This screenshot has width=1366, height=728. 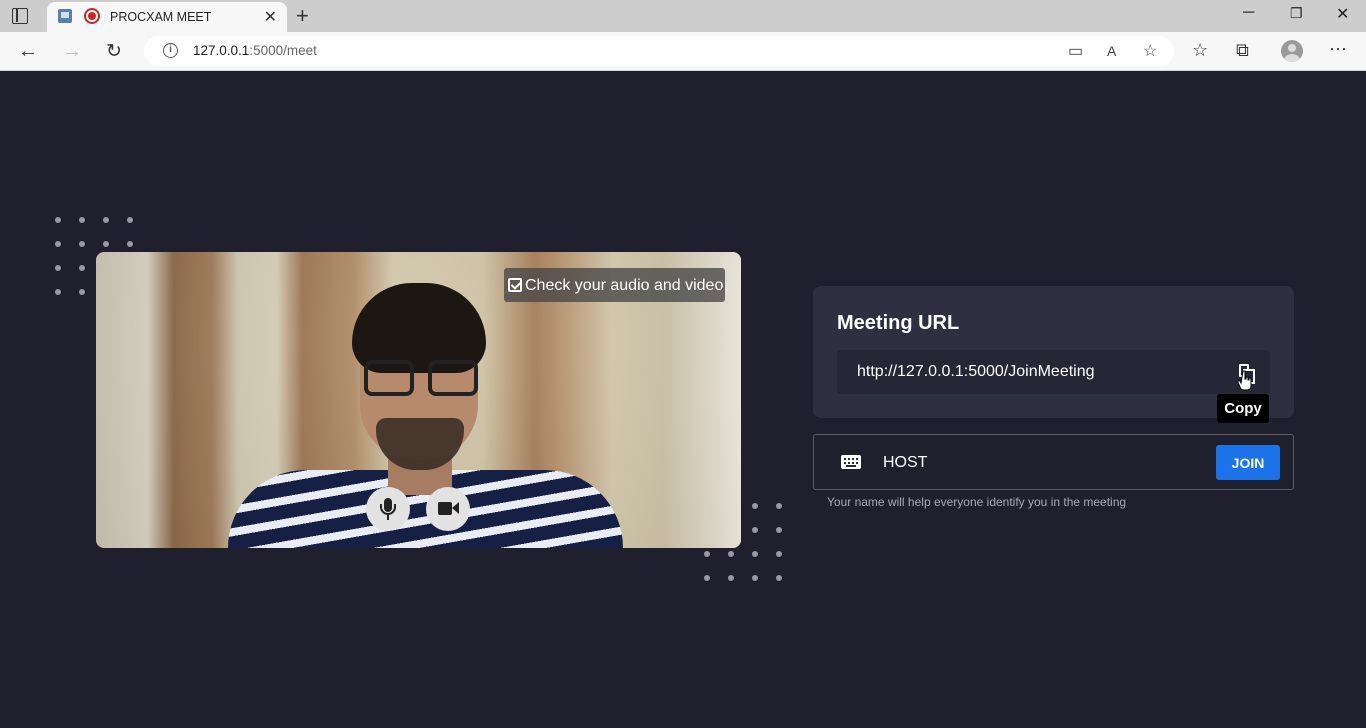 What do you see at coordinates (388, 509) in the screenshot?
I see `microphone-toggle-button` at bounding box center [388, 509].